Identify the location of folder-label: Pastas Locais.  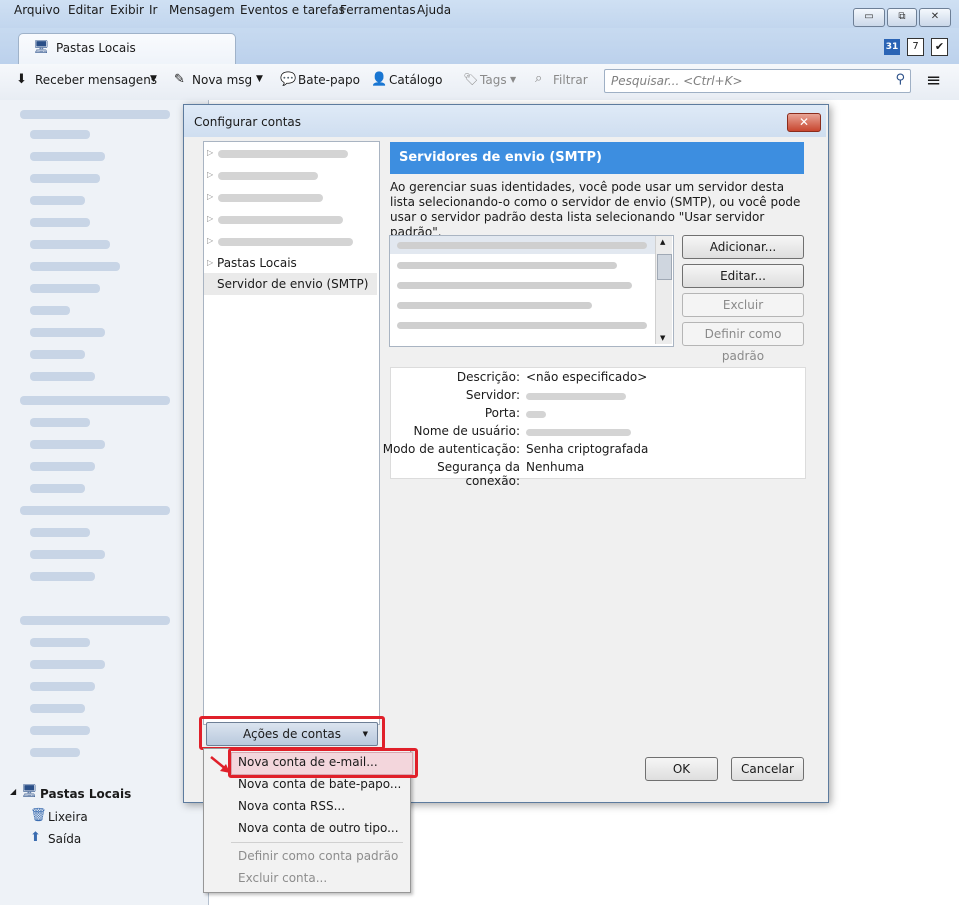
(86, 794).